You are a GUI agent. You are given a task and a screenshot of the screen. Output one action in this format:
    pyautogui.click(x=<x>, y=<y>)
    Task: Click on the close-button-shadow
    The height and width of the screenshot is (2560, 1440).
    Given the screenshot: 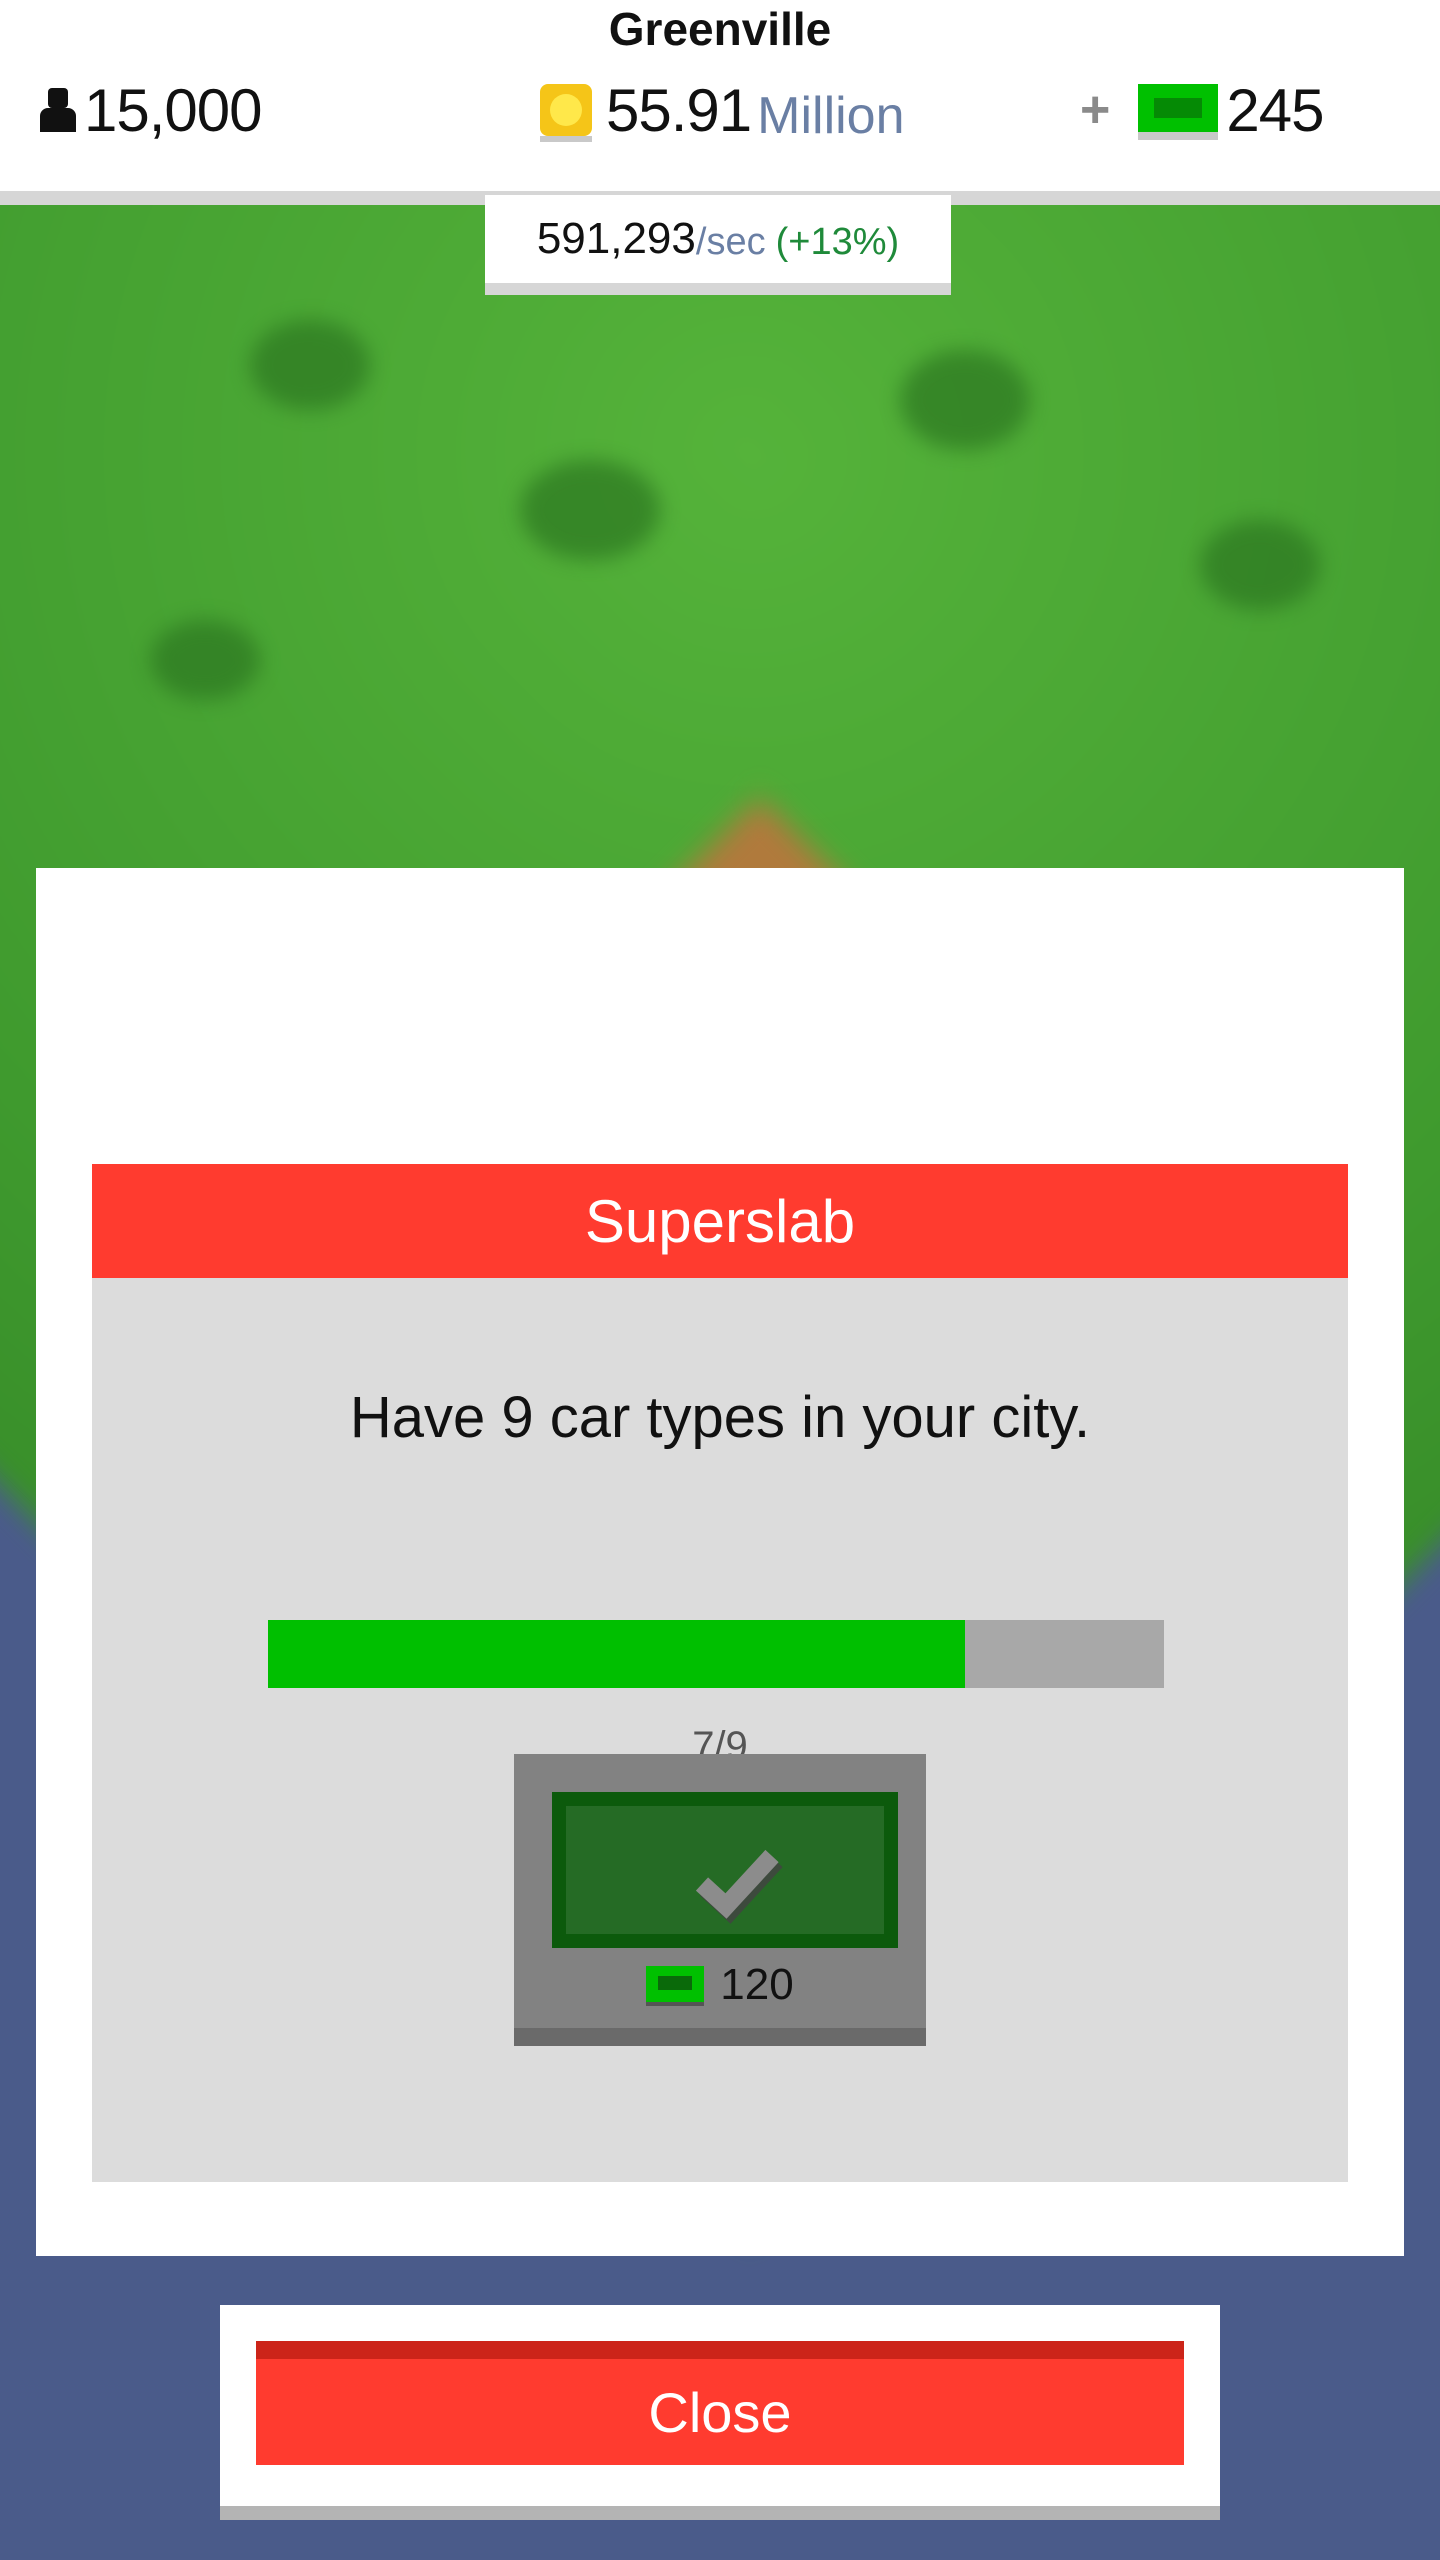 What is the action you would take?
    pyautogui.click(x=720, y=2513)
    